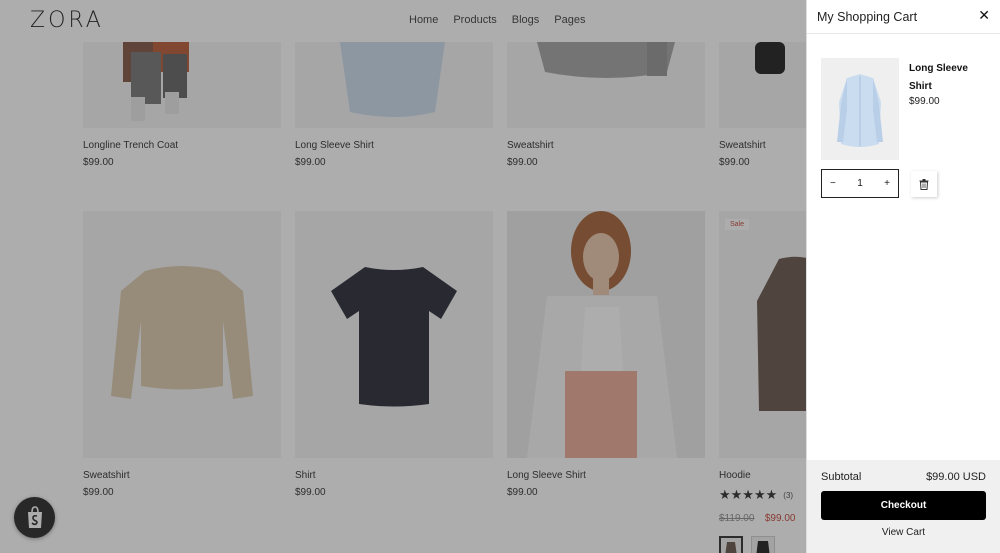 The height and width of the screenshot is (553, 1000). I want to click on view-cart-link: View Cart, so click(903, 532).